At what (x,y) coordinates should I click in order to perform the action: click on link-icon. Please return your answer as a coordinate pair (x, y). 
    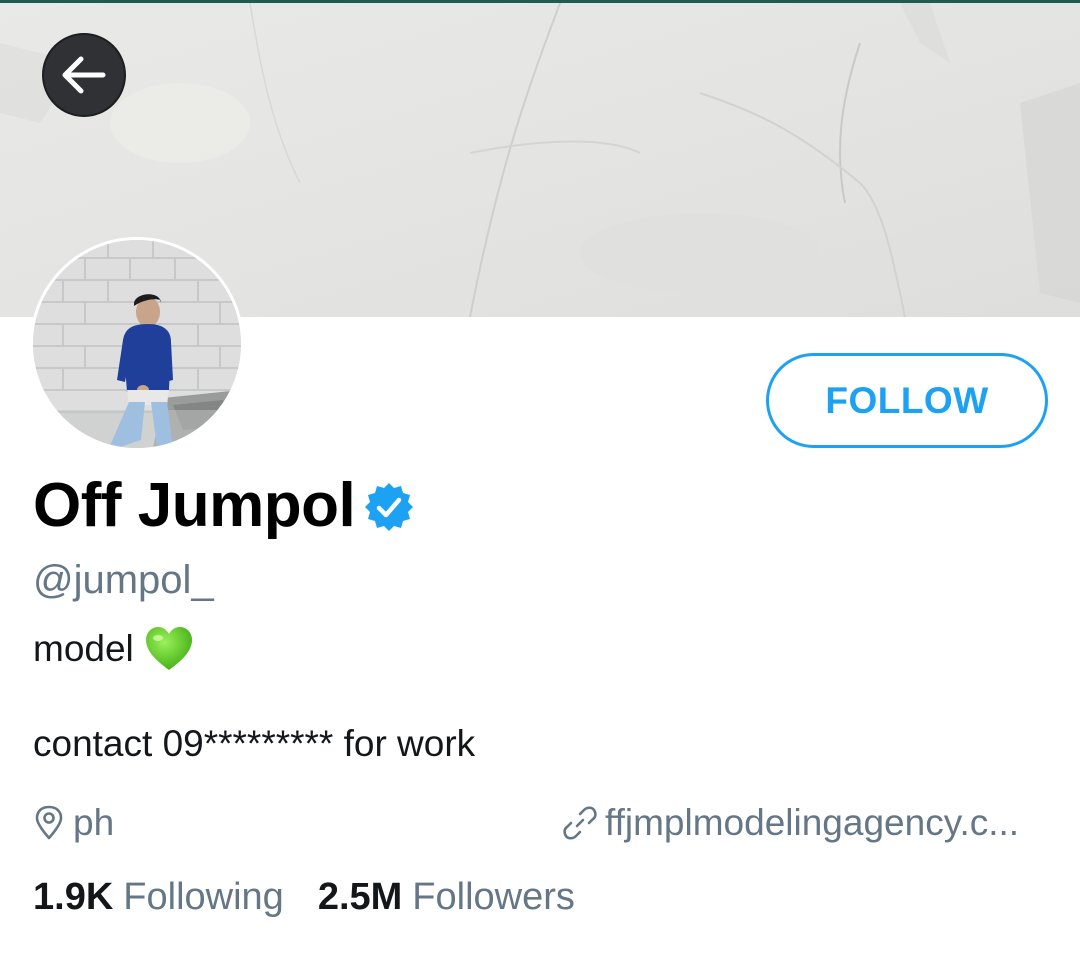
    Looking at the image, I should click on (580, 823).